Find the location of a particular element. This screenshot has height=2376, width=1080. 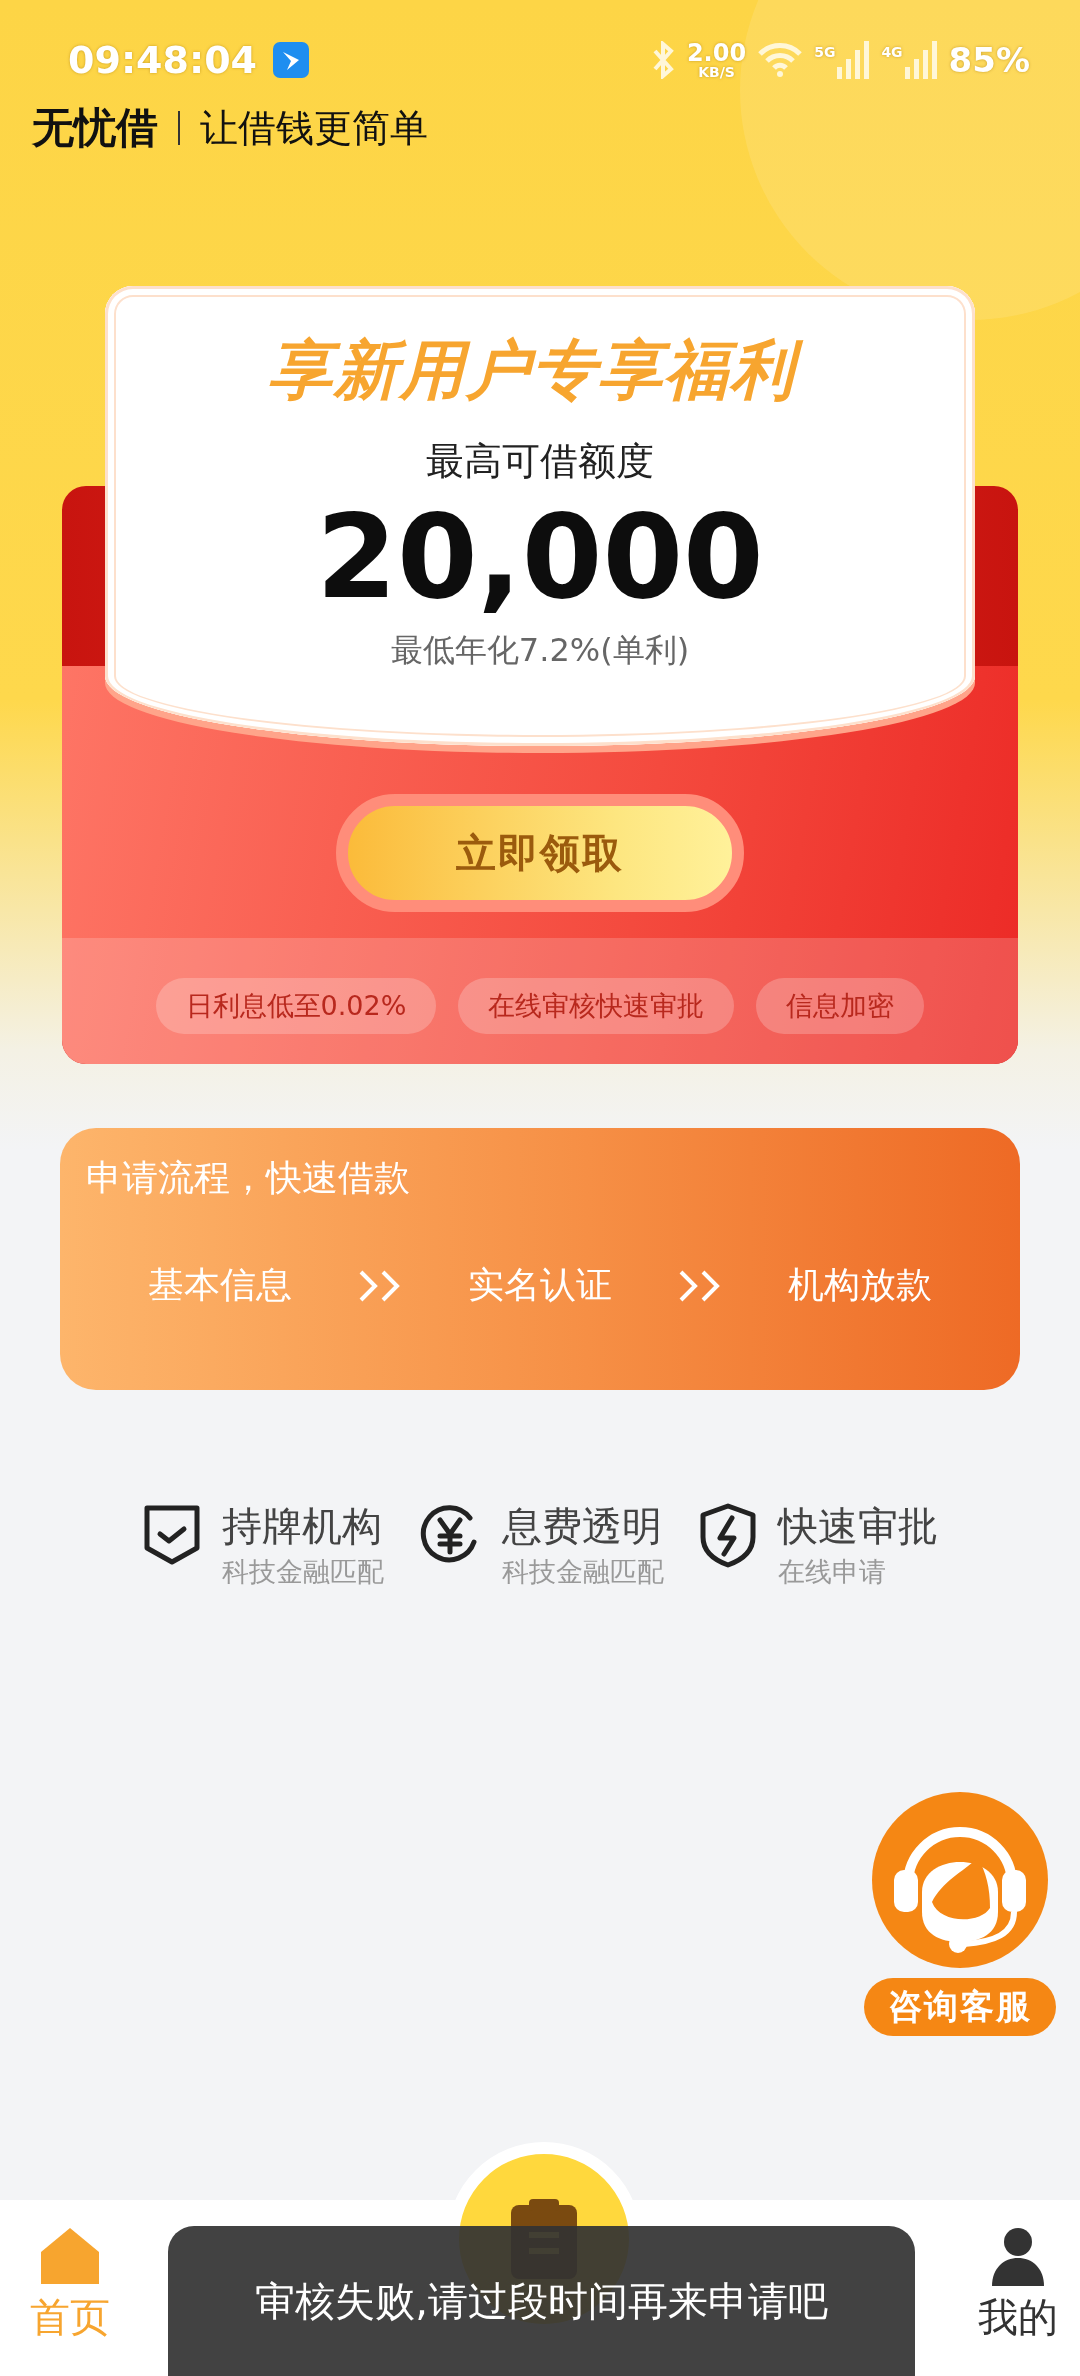

network-type: 4G is located at coordinates (892, 52).